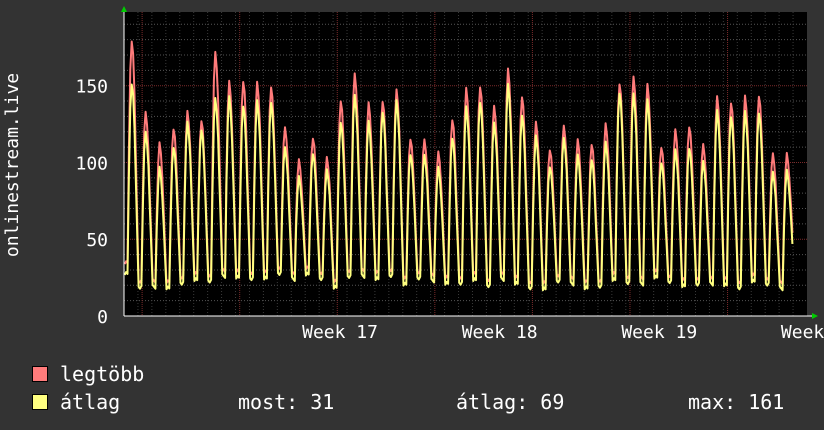 The height and width of the screenshot is (430, 824). I want to click on y-tick-label: 0, so click(102, 317).